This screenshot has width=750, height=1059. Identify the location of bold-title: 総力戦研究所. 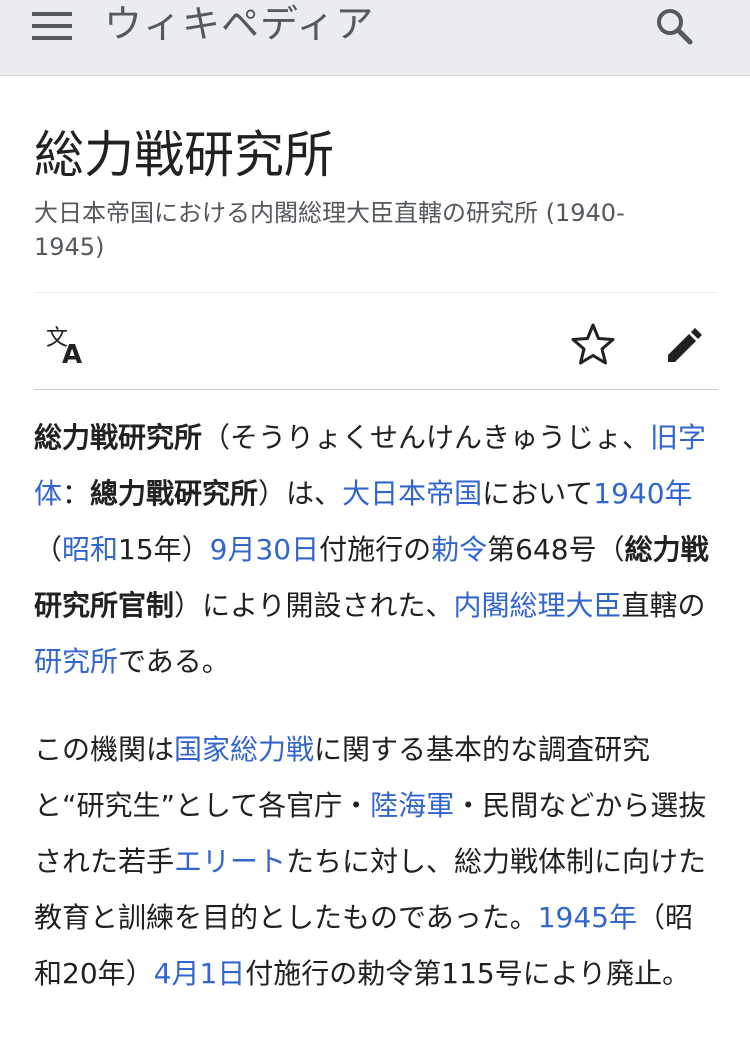
(118, 437).